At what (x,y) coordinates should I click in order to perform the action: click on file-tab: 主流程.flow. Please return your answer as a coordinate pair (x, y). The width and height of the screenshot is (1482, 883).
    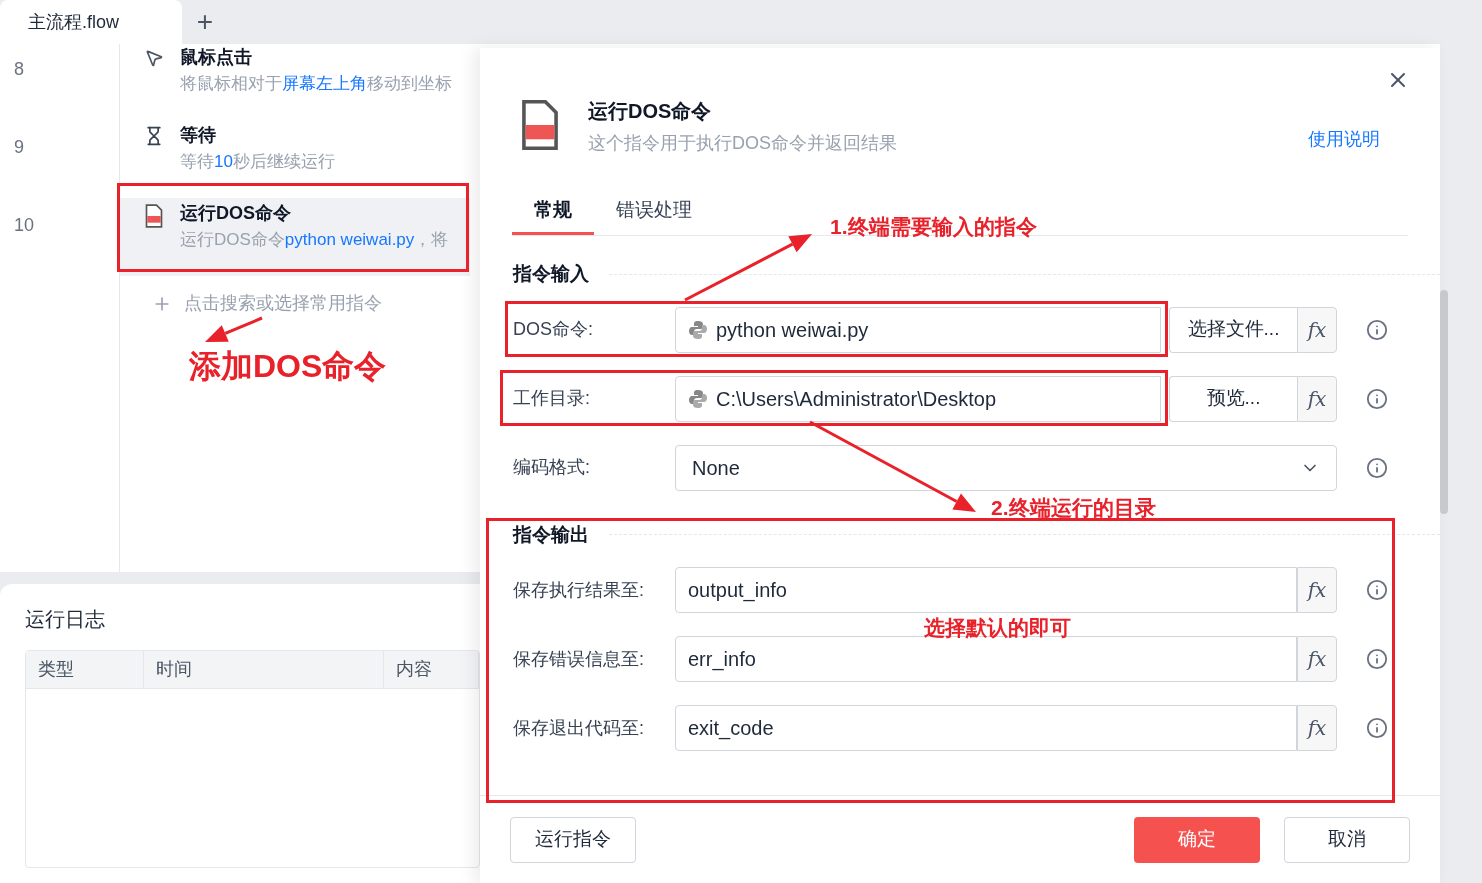
    Looking at the image, I should click on (91, 22).